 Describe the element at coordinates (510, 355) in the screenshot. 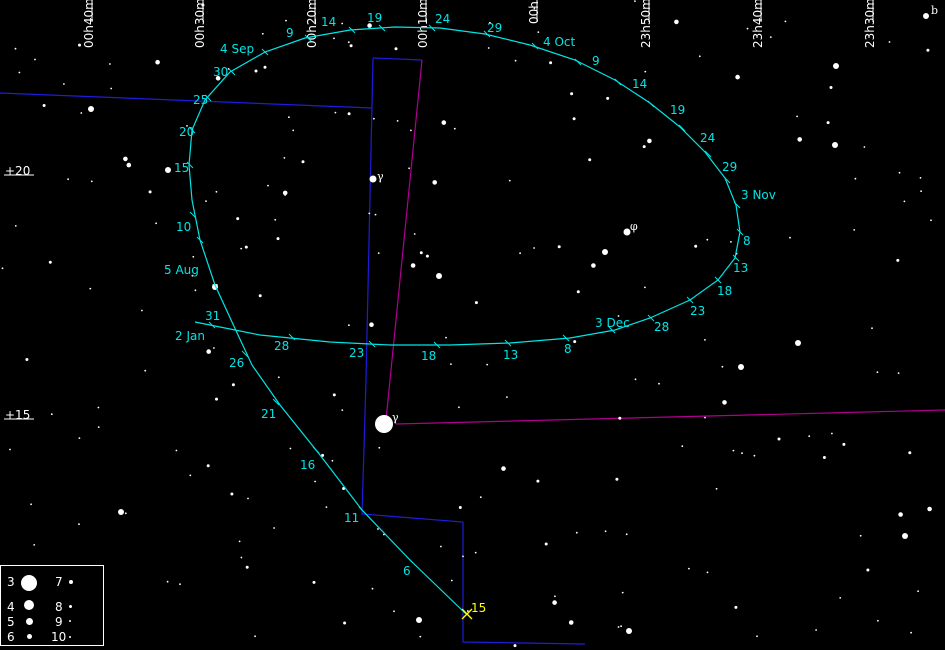

I see `date-label: 13` at that location.